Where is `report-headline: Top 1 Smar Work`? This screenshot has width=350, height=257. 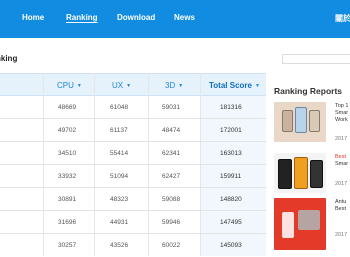
report-headline: Top 1 Smar Work is located at coordinates (341, 113).